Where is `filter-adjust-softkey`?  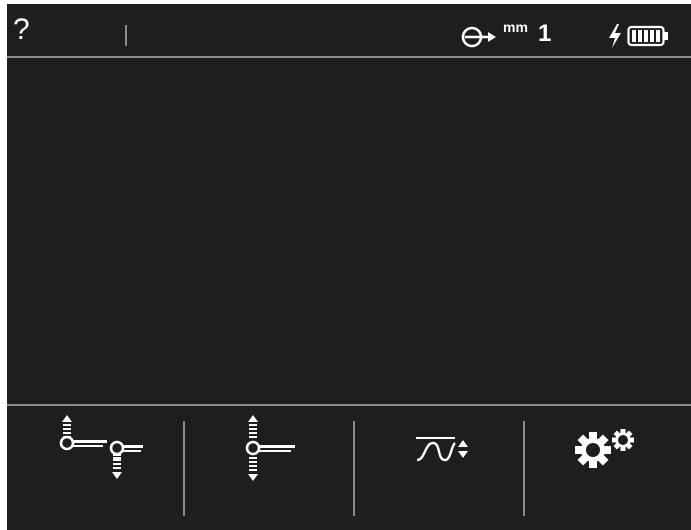
filter-adjust-softkey is located at coordinates (440, 468).